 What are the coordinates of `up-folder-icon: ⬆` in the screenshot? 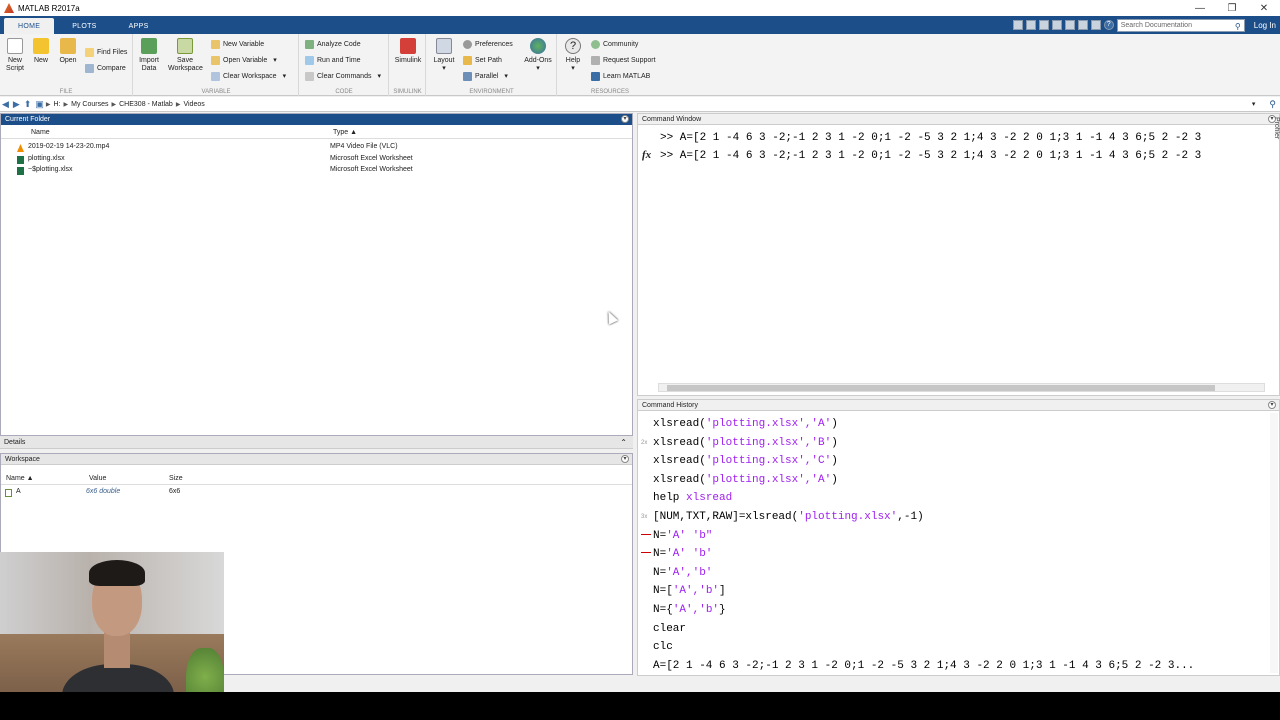 It's located at (28, 104).